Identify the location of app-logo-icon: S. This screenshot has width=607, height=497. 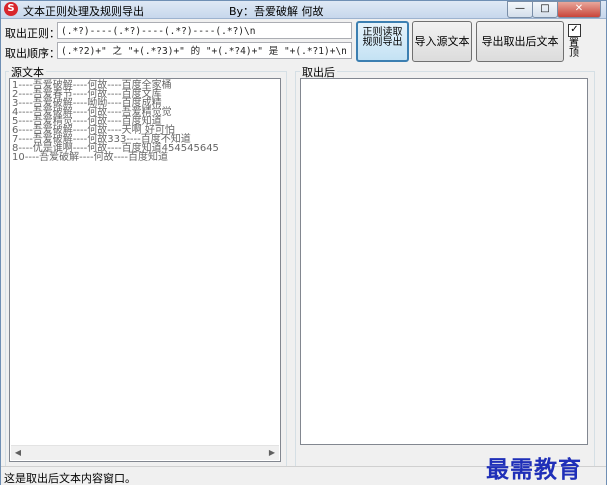
(11, 9).